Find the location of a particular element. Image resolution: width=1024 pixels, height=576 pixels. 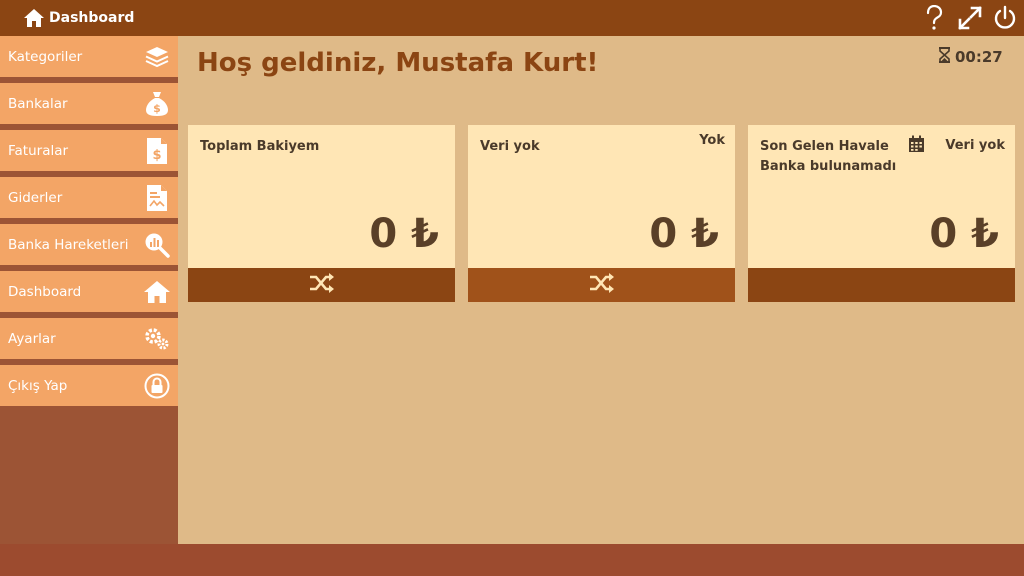

sidebar-item-banka-hareketleri: Banka Hareketleri is located at coordinates (89, 244).